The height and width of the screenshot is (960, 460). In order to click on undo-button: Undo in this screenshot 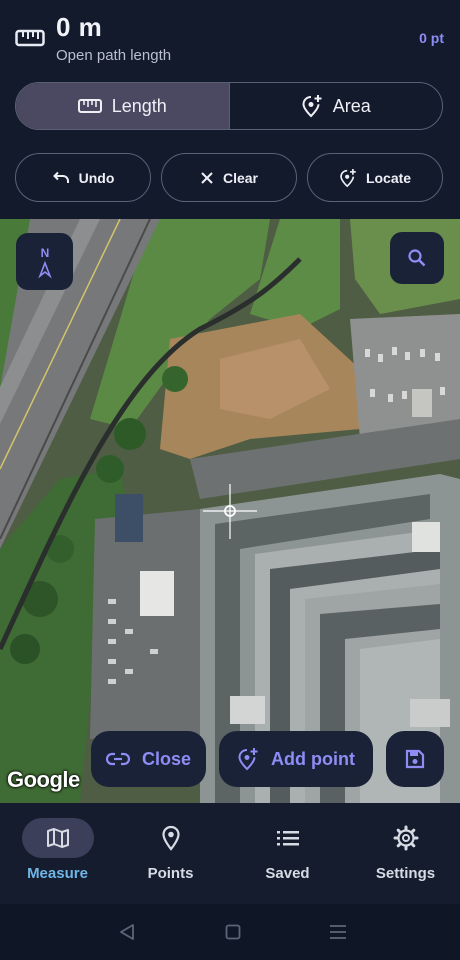, I will do `click(83, 177)`.